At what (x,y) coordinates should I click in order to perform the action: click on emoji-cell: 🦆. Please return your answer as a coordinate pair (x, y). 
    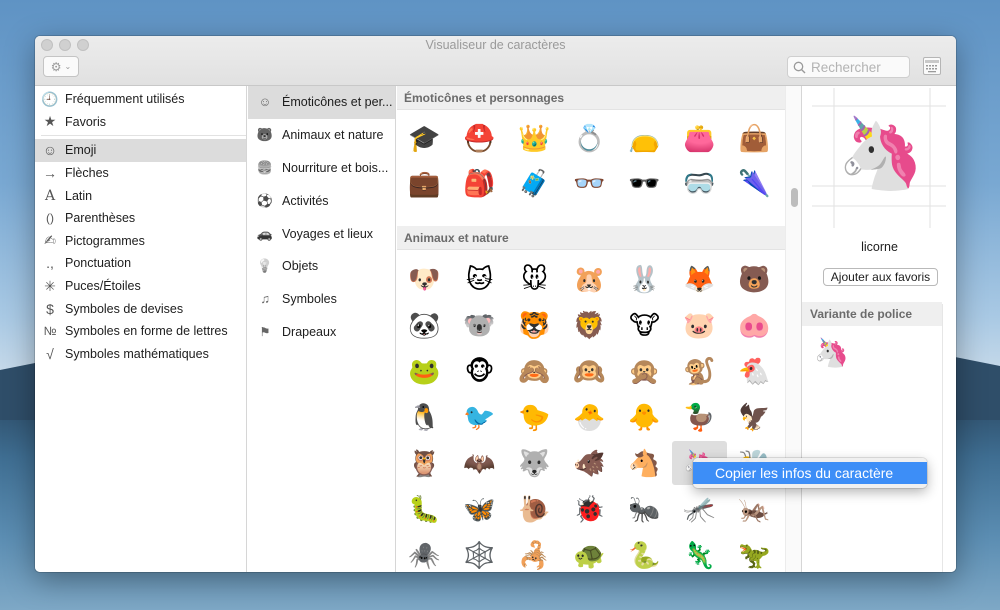
    Looking at the image, I should click on (699, 417).